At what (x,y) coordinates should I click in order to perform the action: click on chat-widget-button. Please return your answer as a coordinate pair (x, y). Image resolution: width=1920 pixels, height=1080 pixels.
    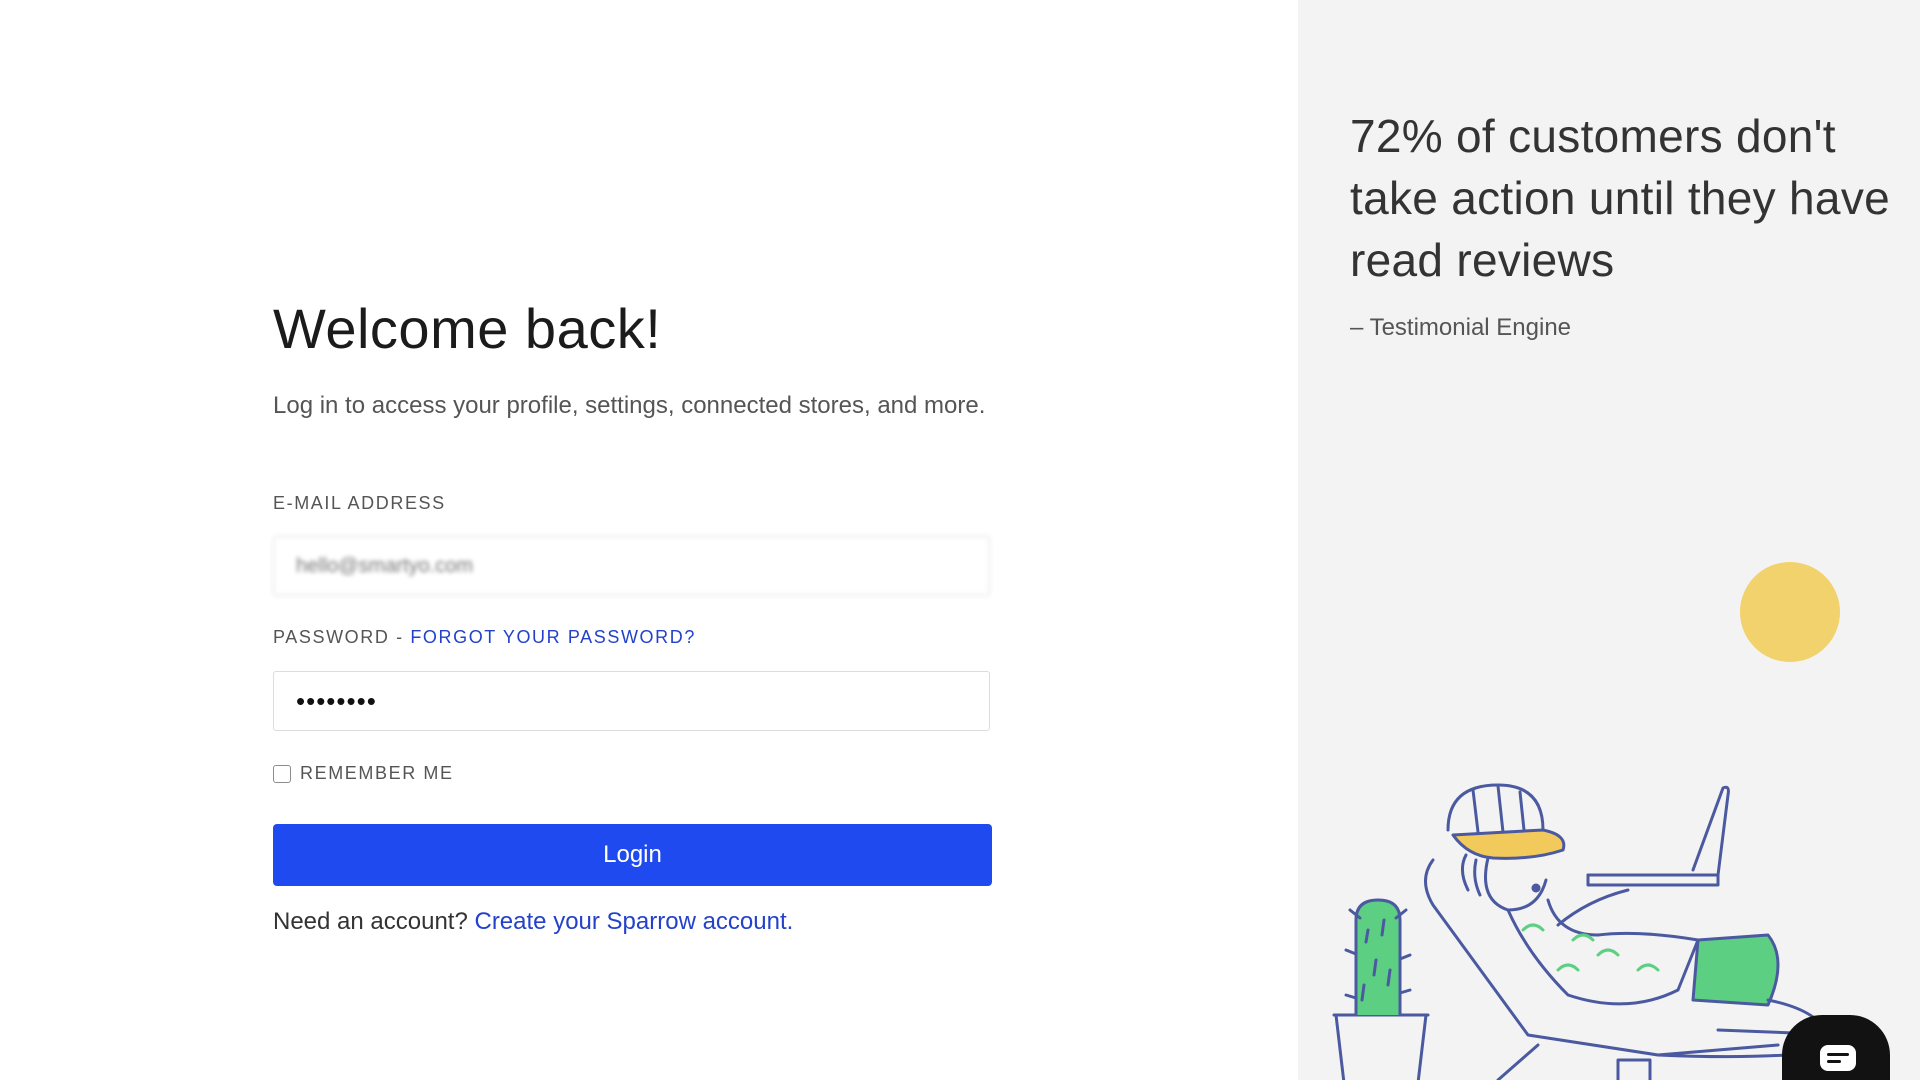
    Looking at the image, I should click on (1836, 1047).